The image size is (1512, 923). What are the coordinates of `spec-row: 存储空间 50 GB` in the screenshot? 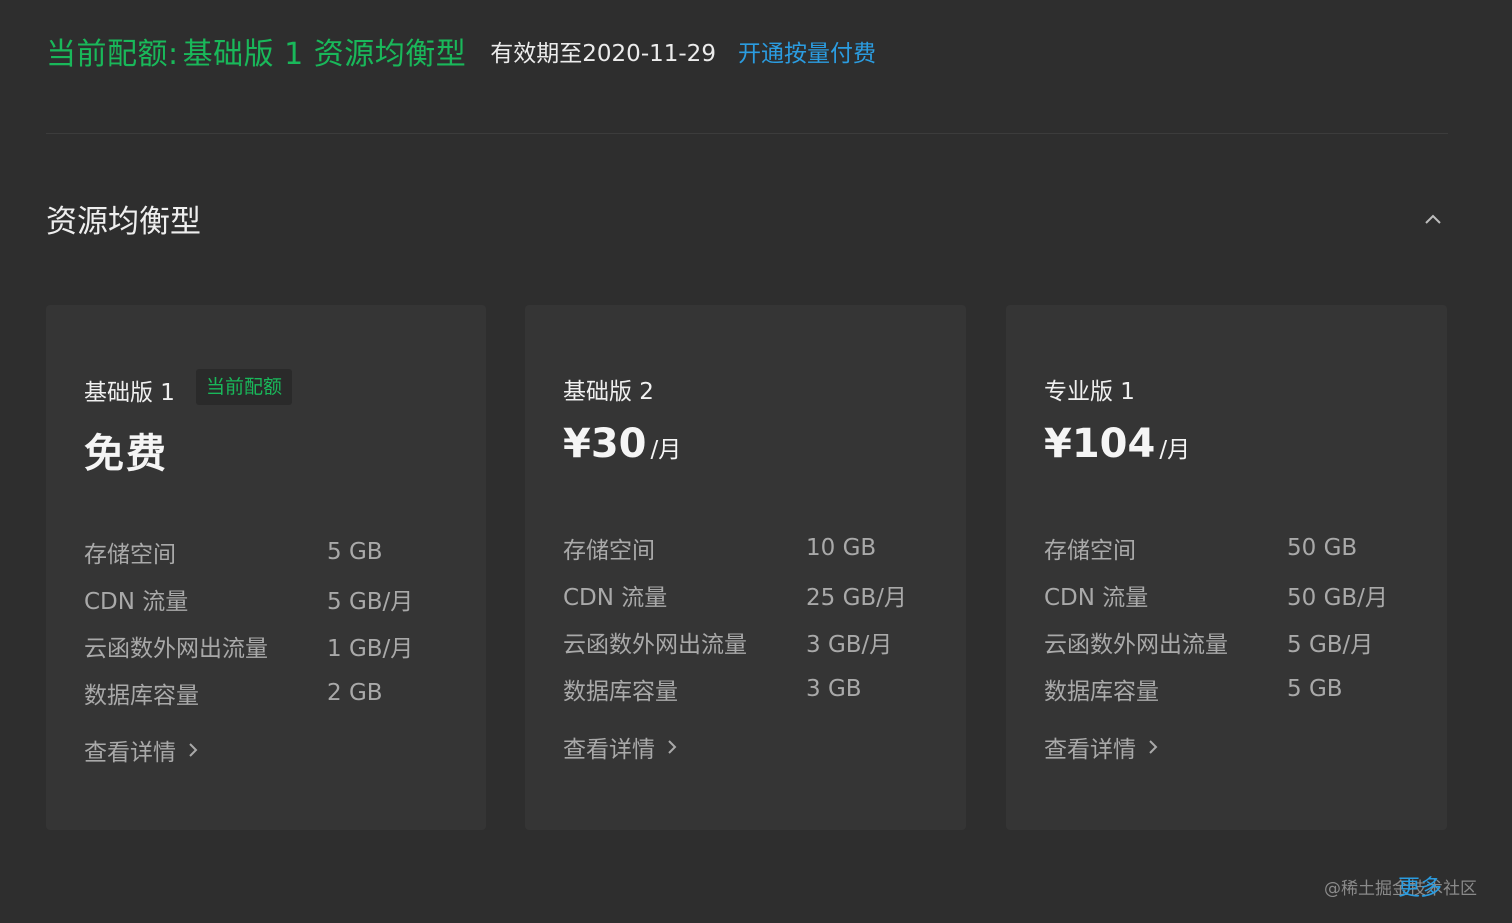 It's located at (1234, 547).